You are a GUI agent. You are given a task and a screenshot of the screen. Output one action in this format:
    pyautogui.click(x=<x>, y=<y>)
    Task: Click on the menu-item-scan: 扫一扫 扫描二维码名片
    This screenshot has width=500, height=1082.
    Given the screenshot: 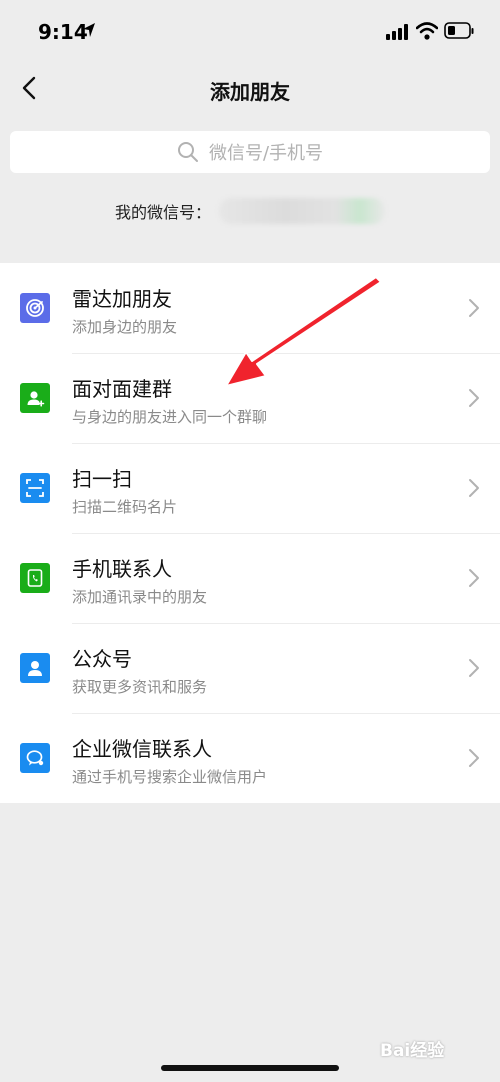 What is the action you would take?
    pyautogui.click(x=250, y=488)
    